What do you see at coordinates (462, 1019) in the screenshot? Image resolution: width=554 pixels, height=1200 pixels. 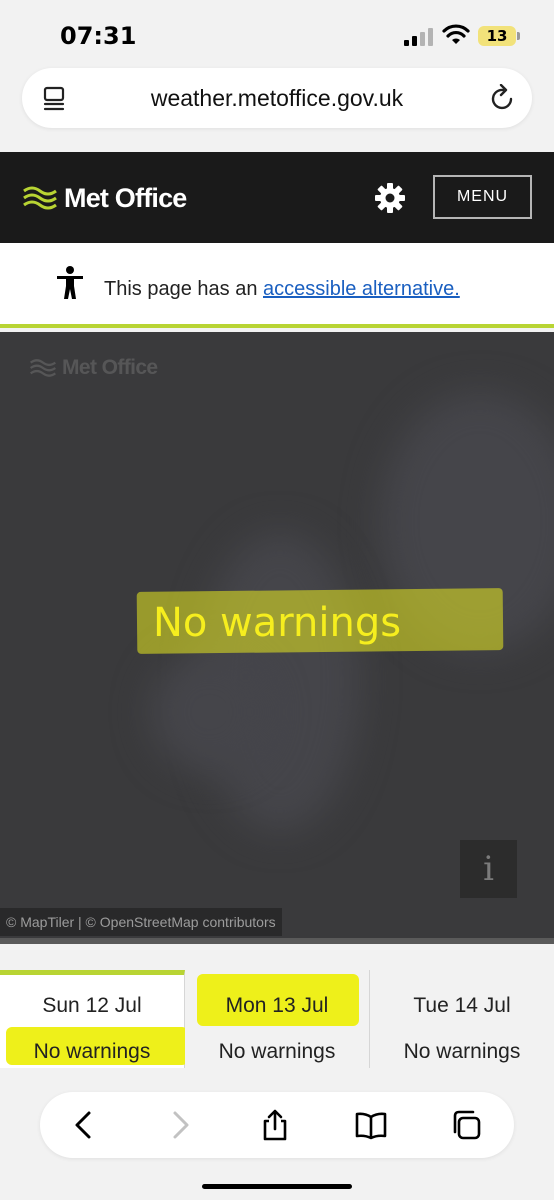 I see `day-tab-tue: Tue 14 Jul No warnings` at bounding box center [462, 1019].